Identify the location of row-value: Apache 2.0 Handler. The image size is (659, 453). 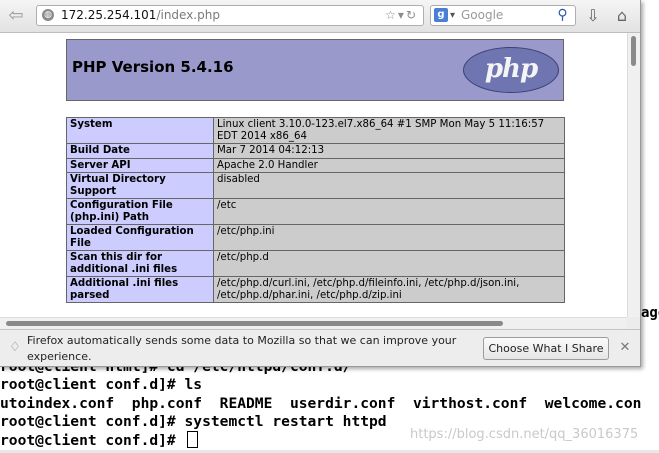
(389, 165).